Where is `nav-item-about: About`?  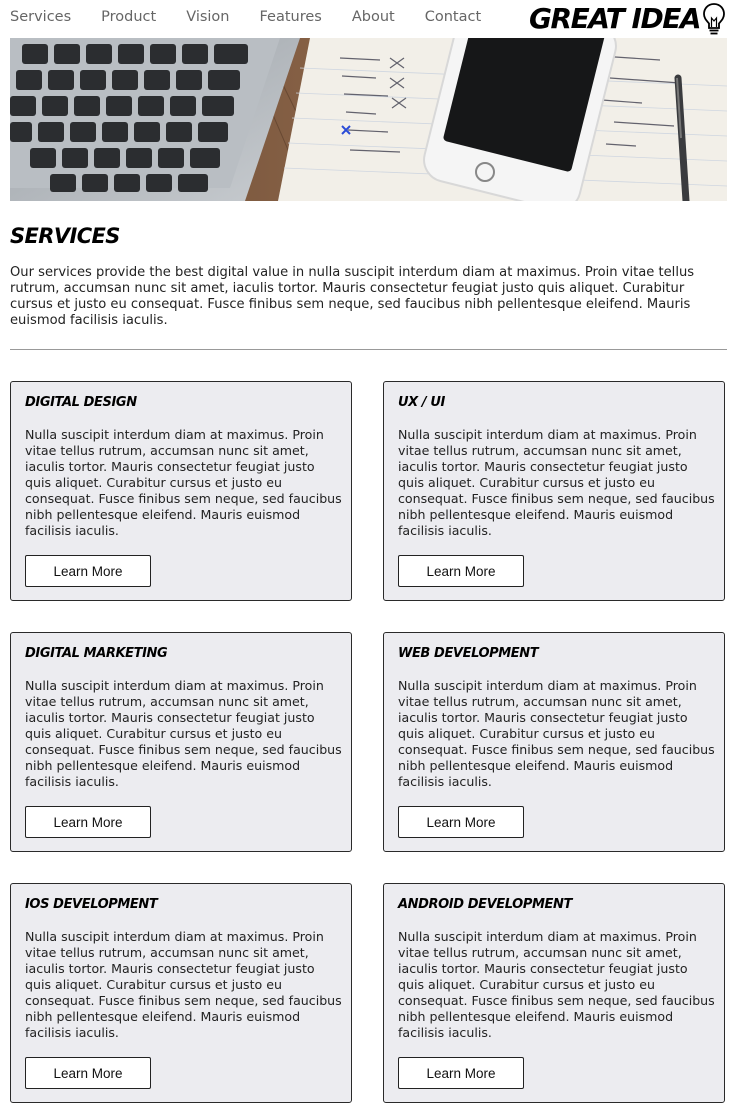 nav-item-about: About is located at coordinates (373, 17).